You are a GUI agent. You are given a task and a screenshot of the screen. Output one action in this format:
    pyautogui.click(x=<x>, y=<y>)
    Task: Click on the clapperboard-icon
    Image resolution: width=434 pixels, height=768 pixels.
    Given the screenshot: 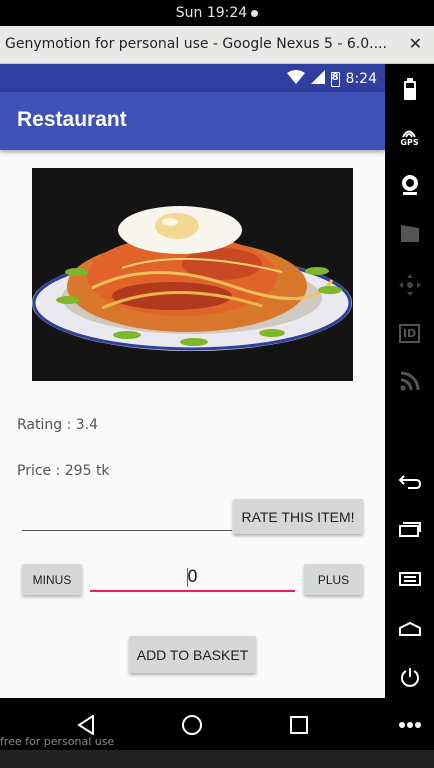 What is the action you would take?
    pyautogui.click(x=409, y=233)
    